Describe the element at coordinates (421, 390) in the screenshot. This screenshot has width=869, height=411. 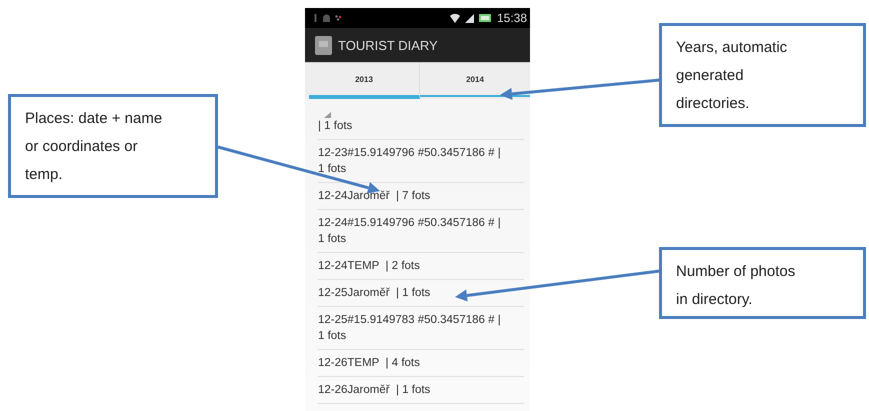
I see `directory-item: 12-26Jaroměř | 1 fots` at that location.